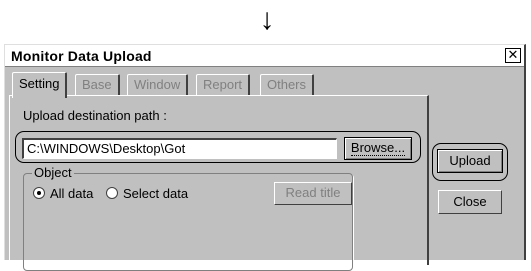 This screenshot has width=531, height=271. Describe the element at coordinates (112, 193) in the screenshot. I see `select-data-radio` at that location.